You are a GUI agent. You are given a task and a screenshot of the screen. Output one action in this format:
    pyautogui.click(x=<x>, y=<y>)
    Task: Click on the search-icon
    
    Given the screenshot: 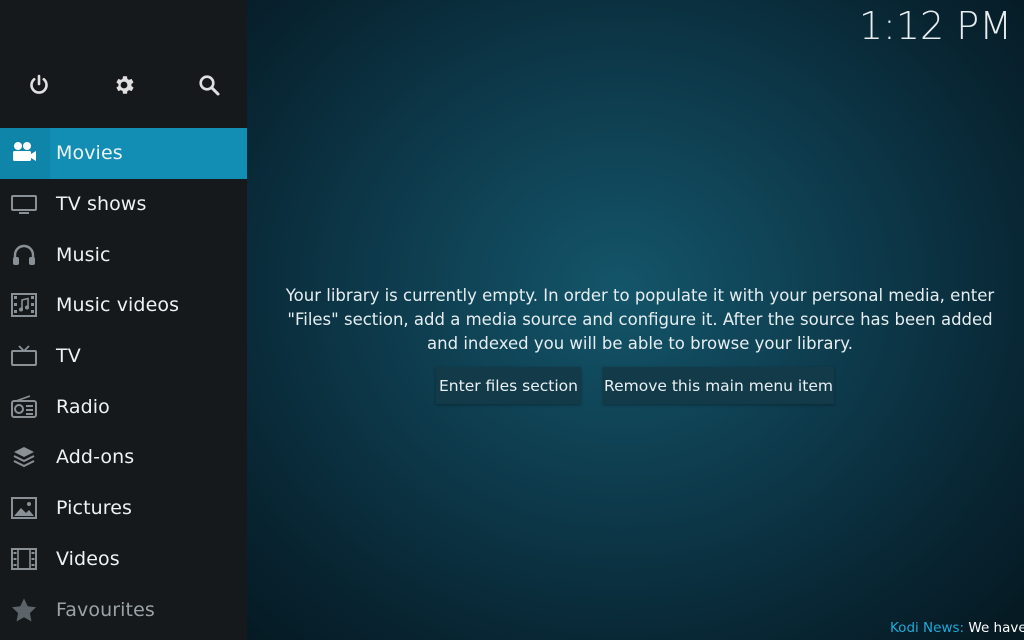 What is the action you would take?
    pyautogui.click(x=209, y=85)
    